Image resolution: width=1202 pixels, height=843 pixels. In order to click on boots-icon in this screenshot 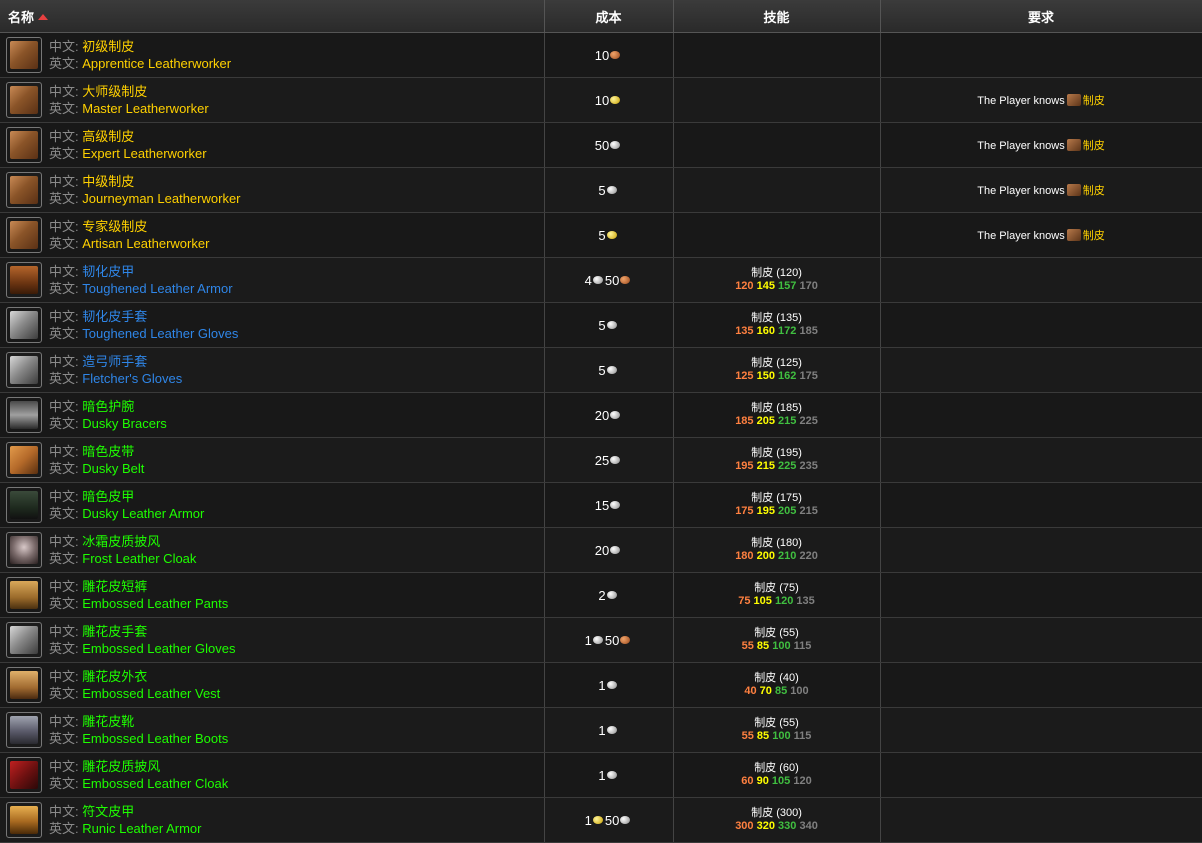, I will do `click(24, 730)`.